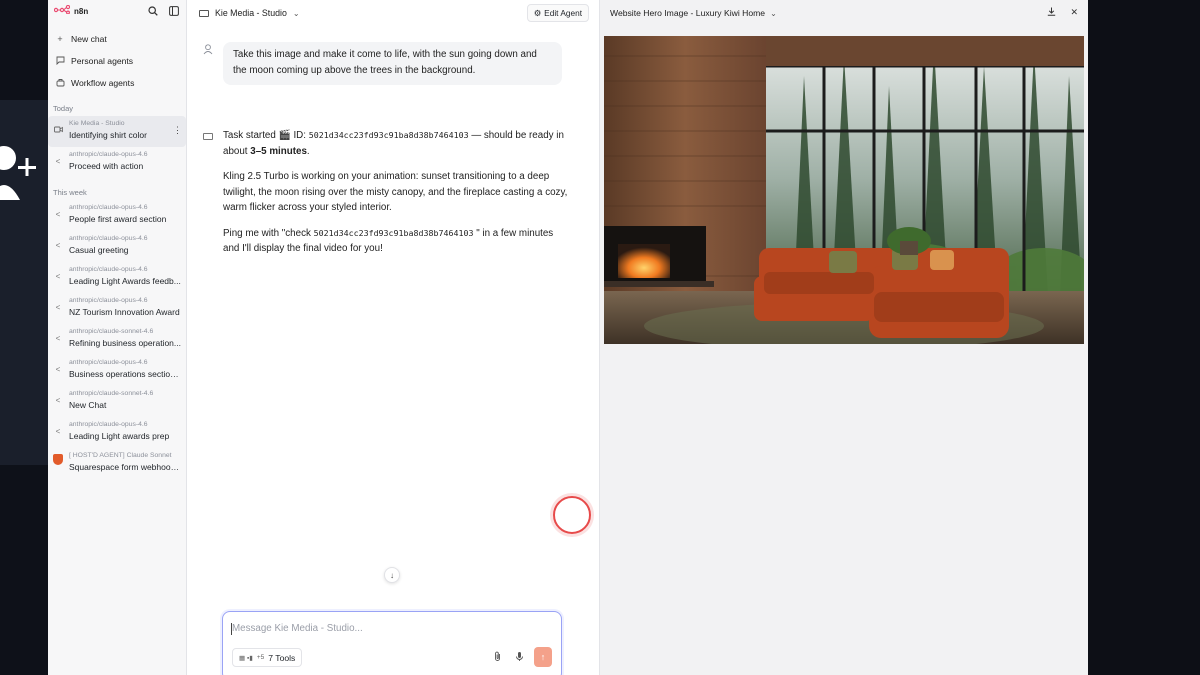  I want to click on edit-agent-button: ⚙ Edit Agent, so click(557, 13).